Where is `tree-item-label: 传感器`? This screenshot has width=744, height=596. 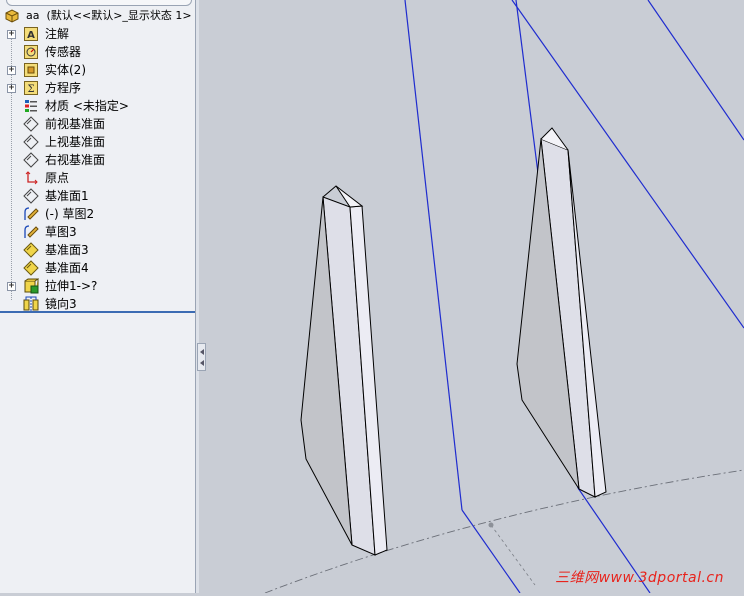
tree-item-label: 传感器 is located at coordinates (63, 52).